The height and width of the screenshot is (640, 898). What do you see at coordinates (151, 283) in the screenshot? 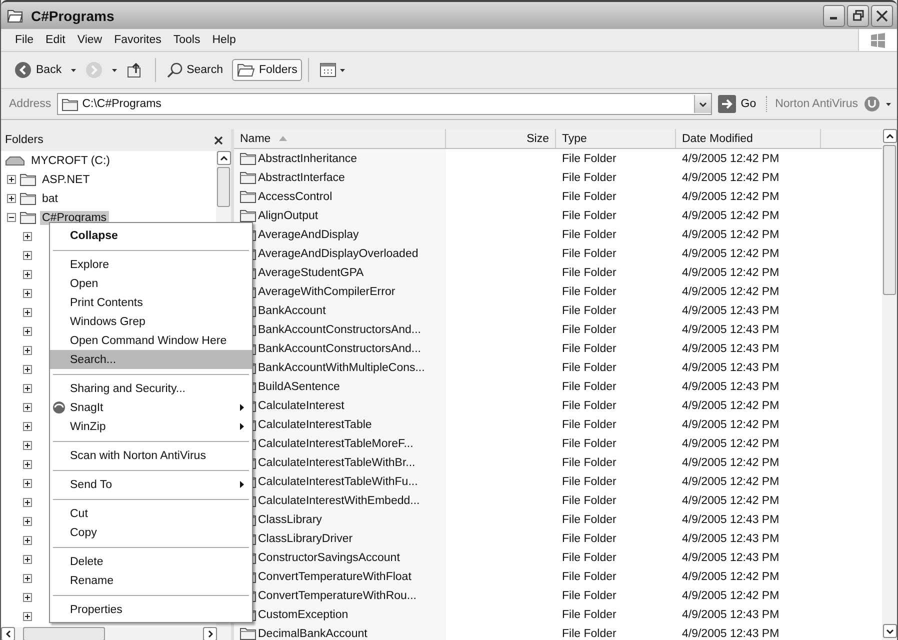
I see `menu-item: Open` at bounding box center [151, 283].